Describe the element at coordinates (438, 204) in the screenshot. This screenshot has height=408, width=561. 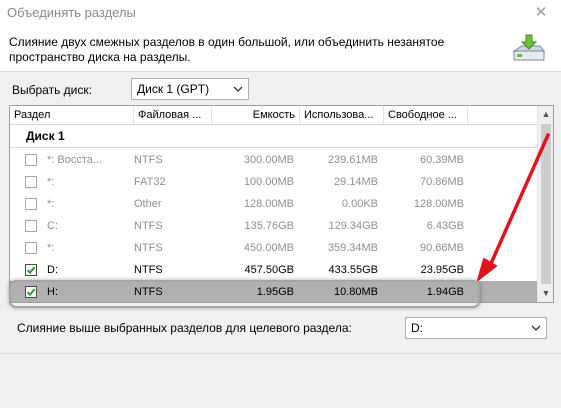
I see `cell-free: 128.00MB` at that location.